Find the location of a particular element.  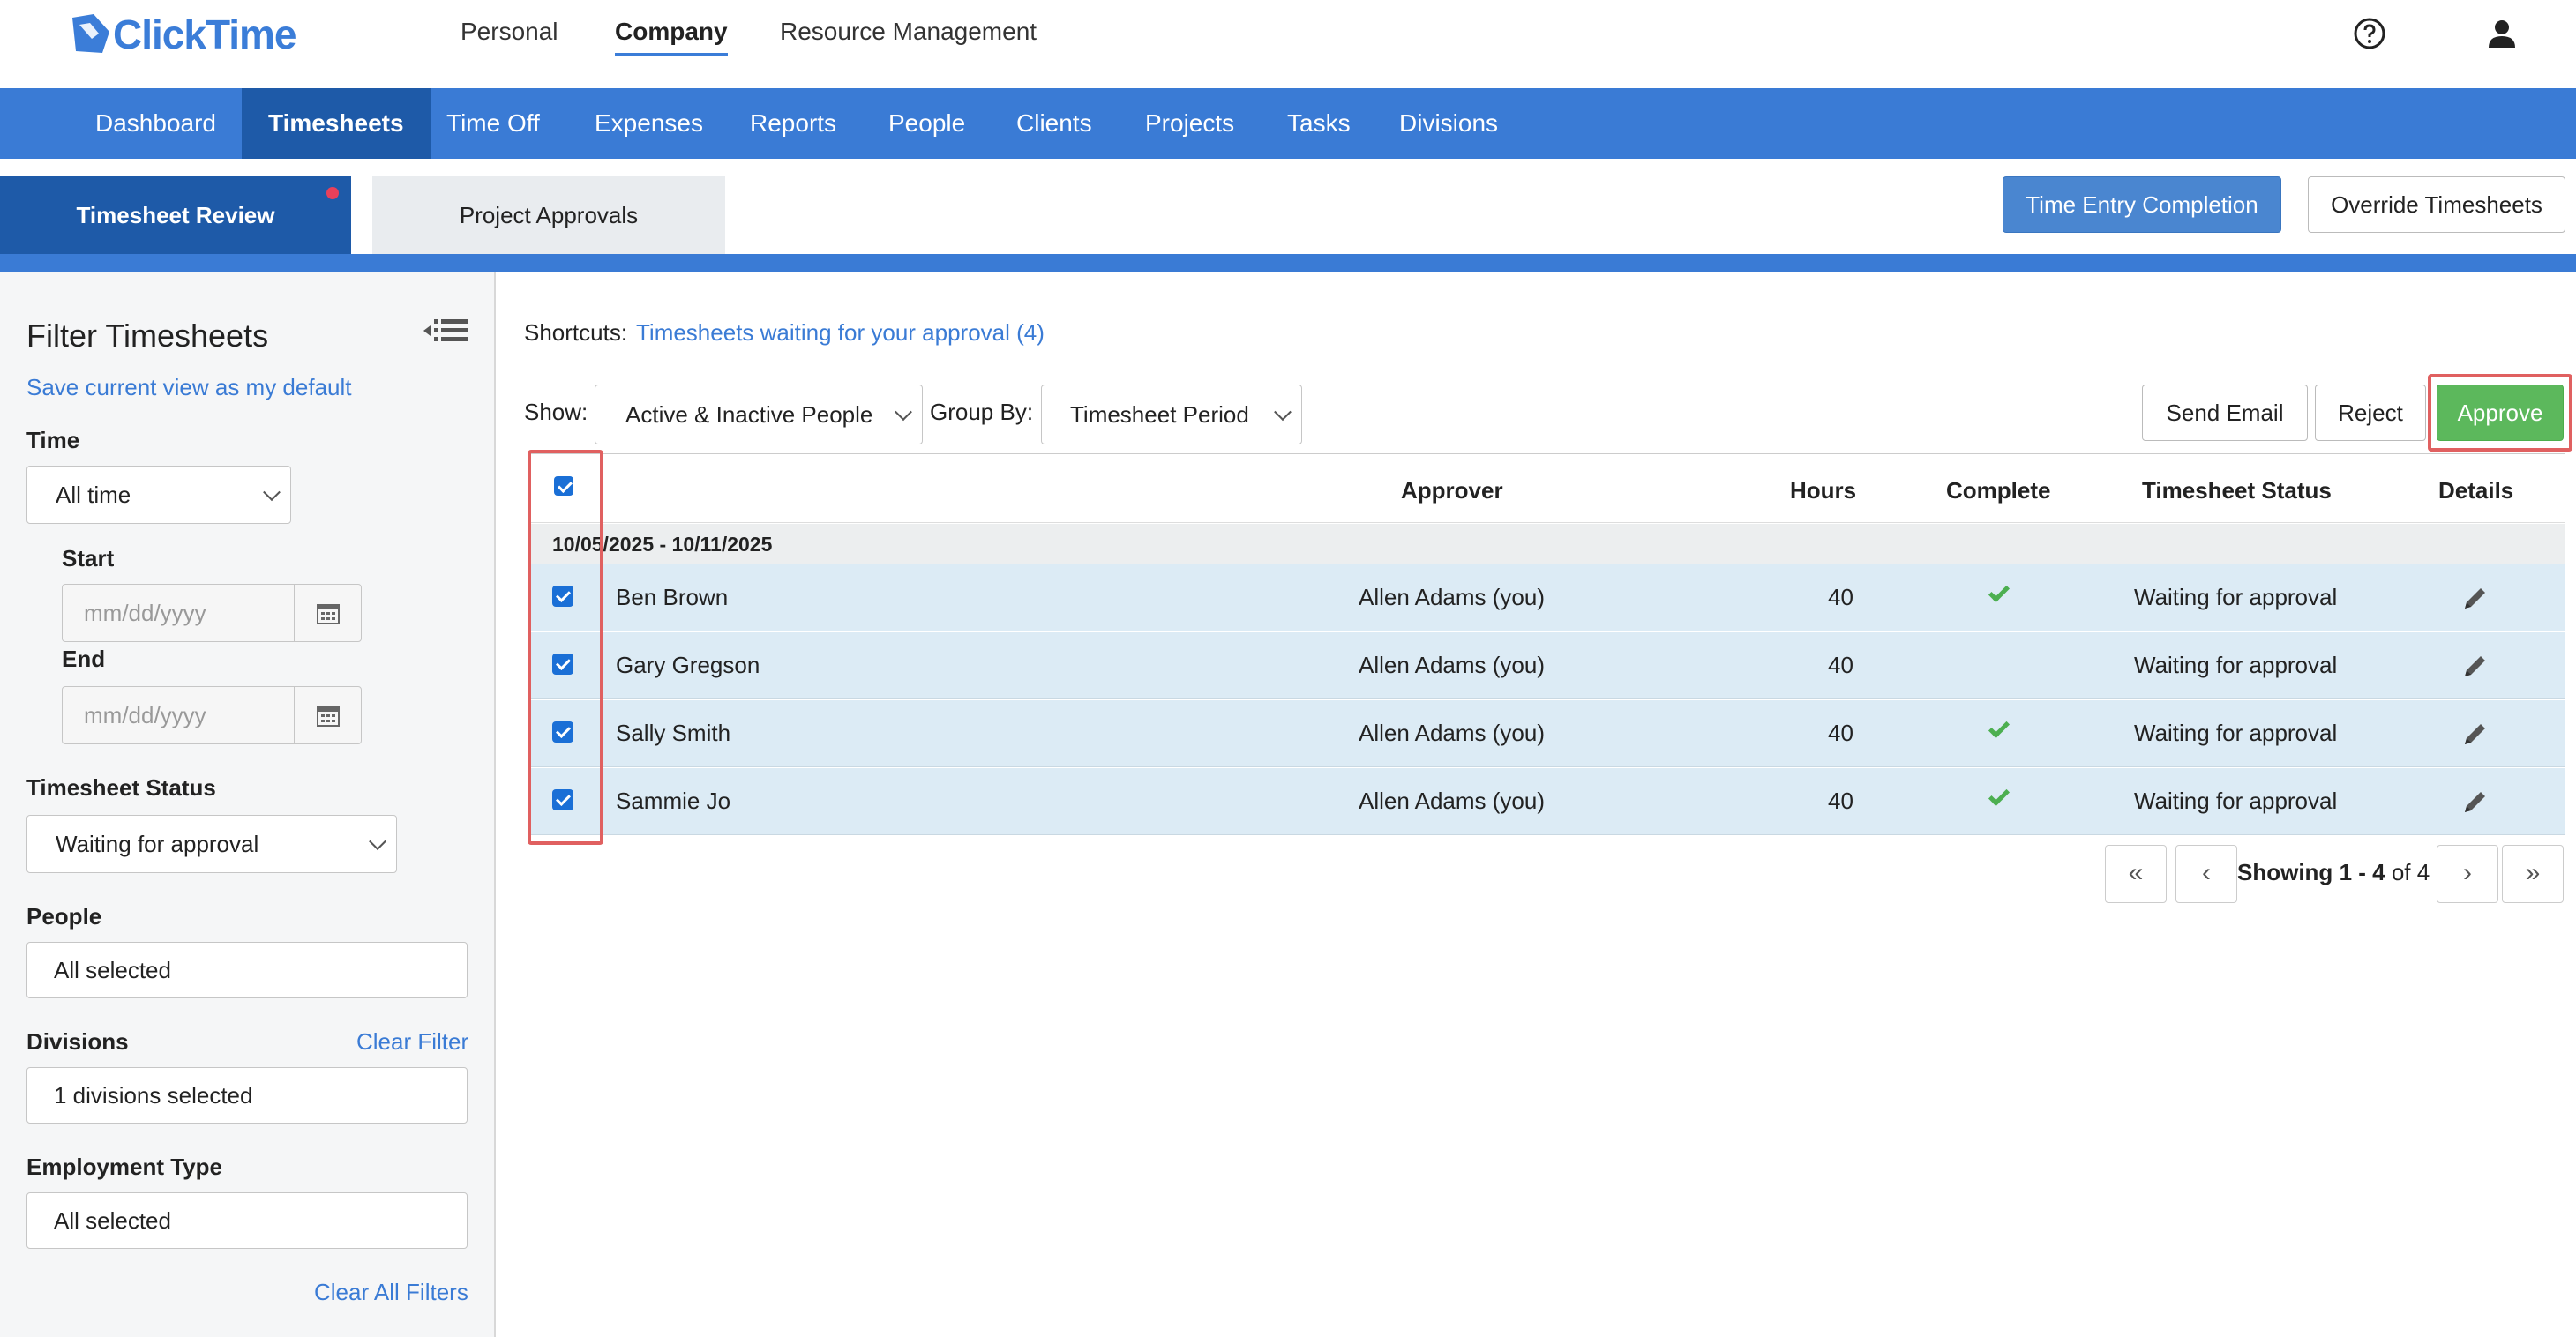

divisions-label: Divisions is located at coordinates (78, 1041).